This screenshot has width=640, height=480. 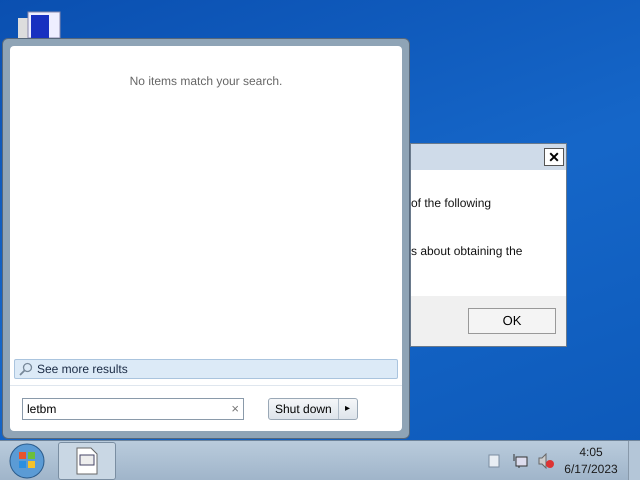 I want to click on dialog-message-text: s about obtaining the, so click(x=467, y=251).